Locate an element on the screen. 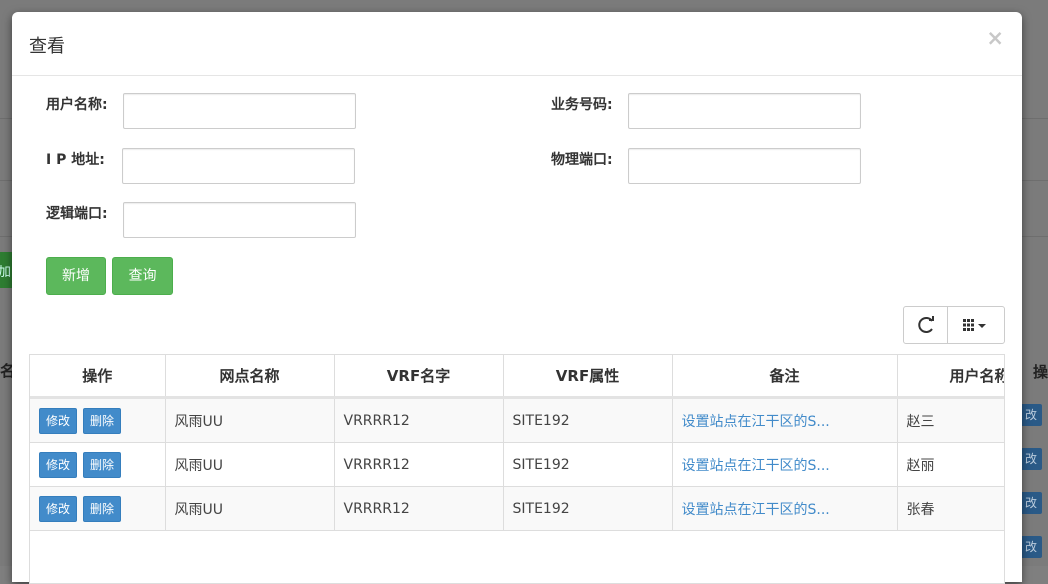  bg-add-button: 加 is located at coordinates (6, 270).